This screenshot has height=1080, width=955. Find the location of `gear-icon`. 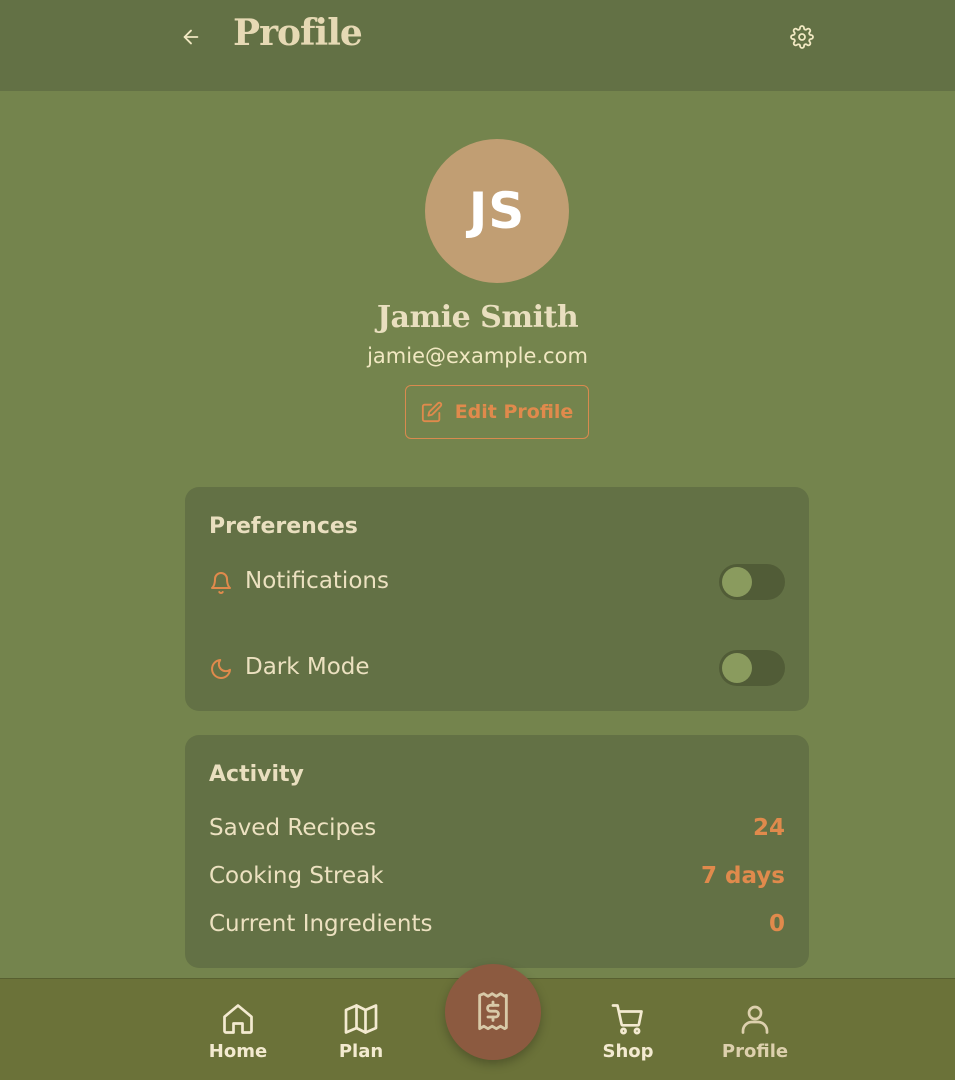

gear-icon is located at coordinates (802, 37).